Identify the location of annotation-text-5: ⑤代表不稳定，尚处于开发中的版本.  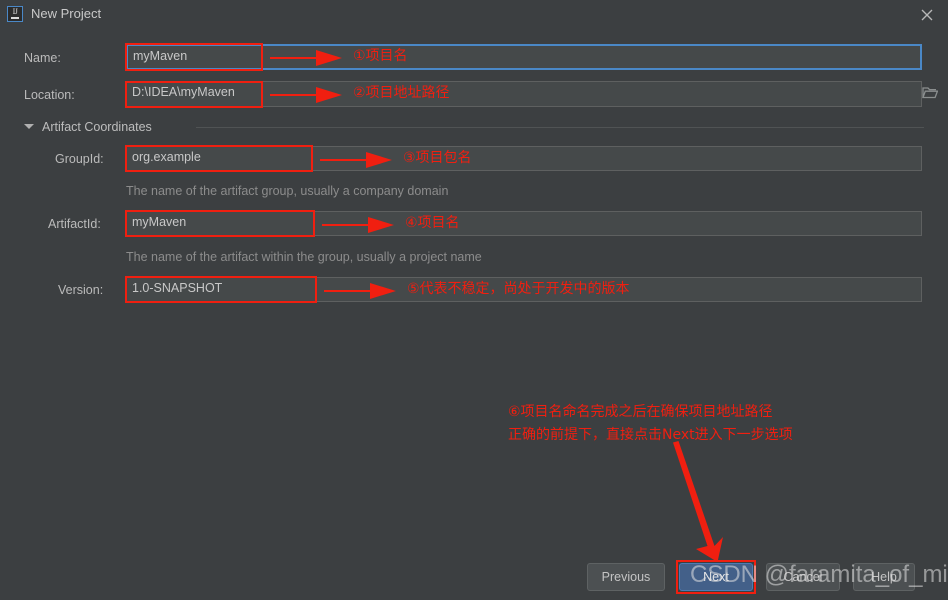
(518, 289).